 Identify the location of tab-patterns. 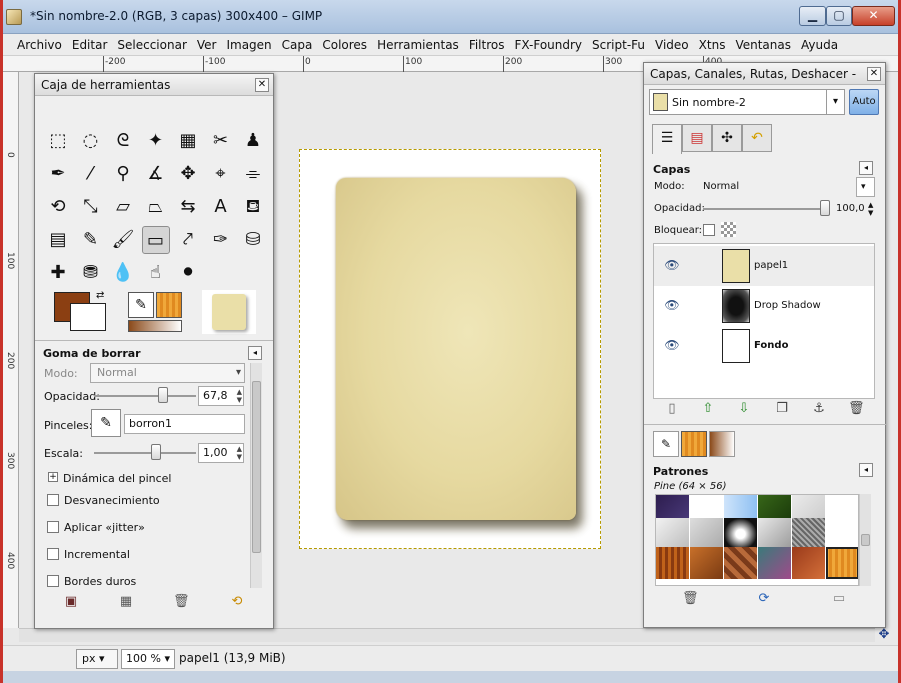
(694, 444).